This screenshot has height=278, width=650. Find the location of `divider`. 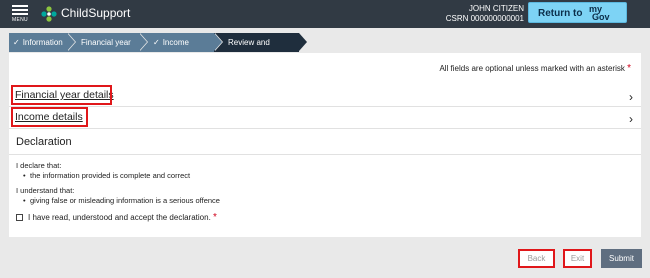

divider is located at coordinates (325, 154).